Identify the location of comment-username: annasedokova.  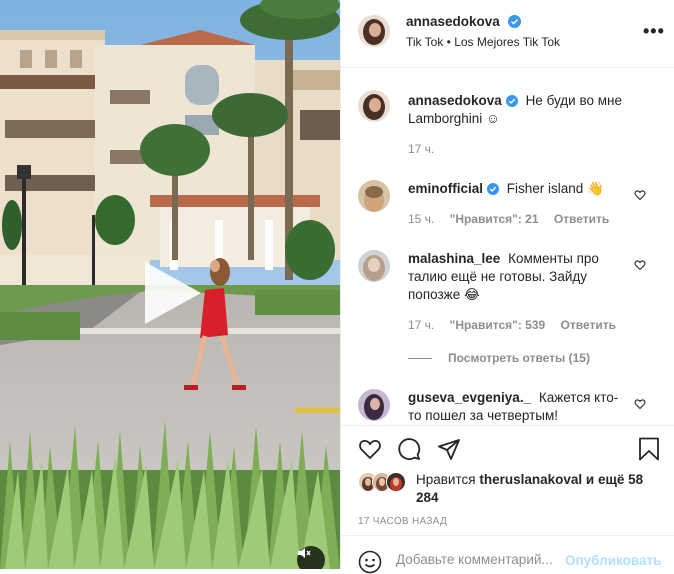
(463, 100).